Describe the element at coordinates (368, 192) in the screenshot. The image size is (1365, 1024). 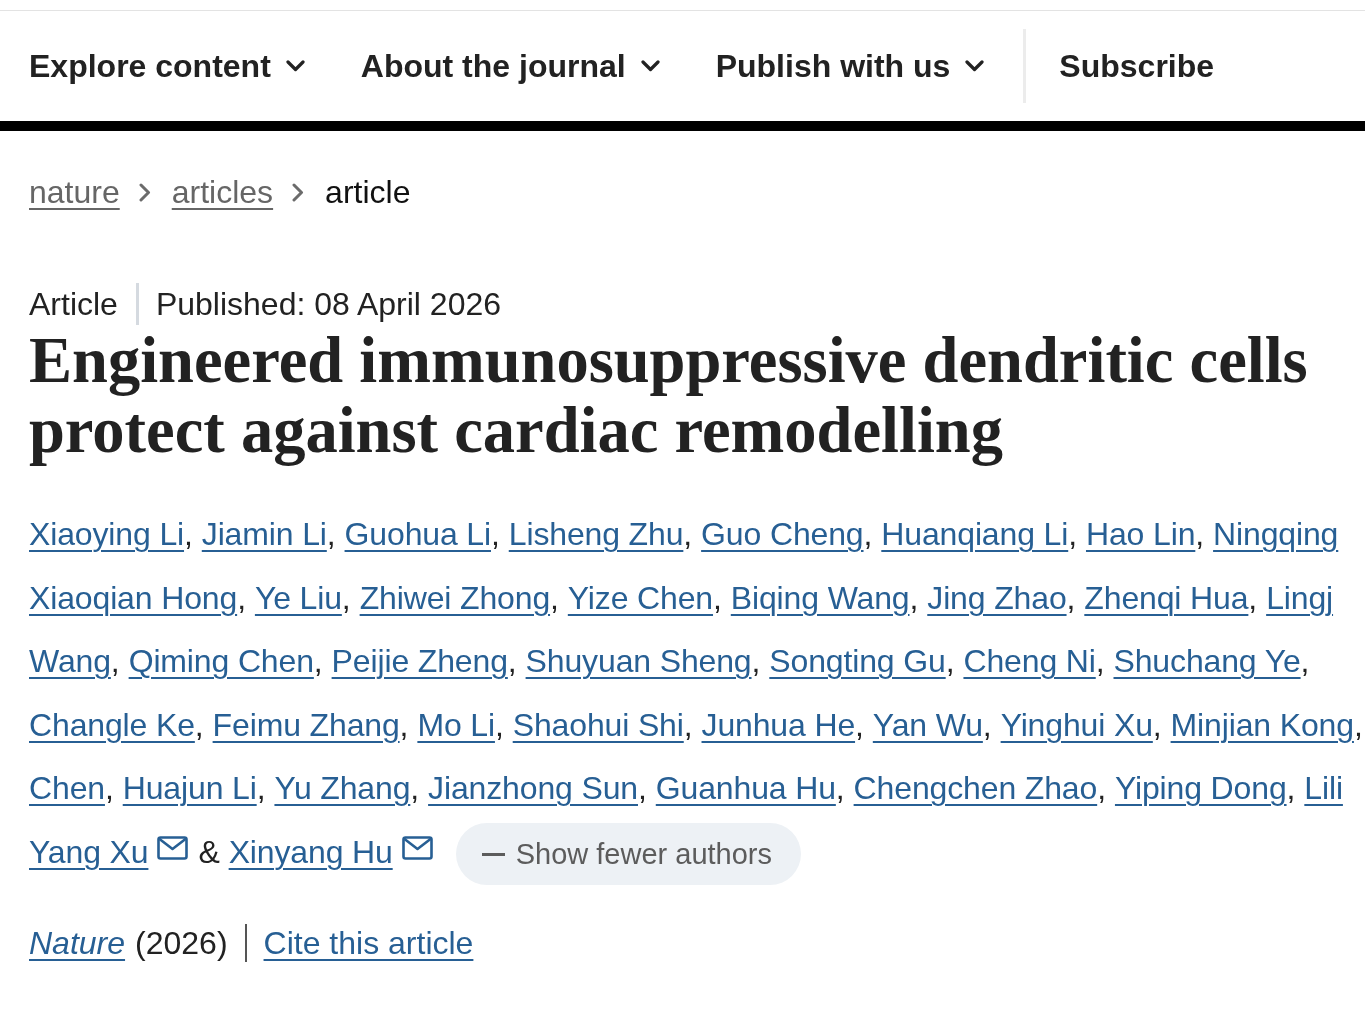
I see `breadcrumb-current: article` at that location.